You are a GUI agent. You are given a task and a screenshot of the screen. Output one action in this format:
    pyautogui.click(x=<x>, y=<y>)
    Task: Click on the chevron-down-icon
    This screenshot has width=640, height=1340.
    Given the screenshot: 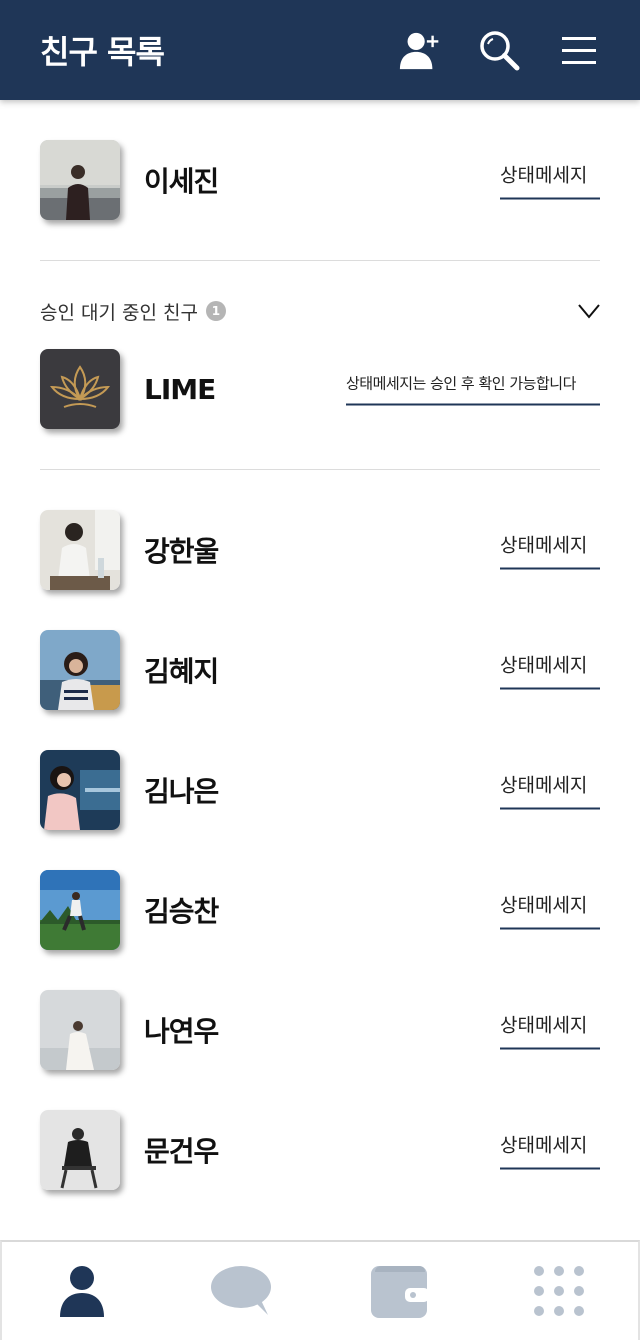 What is the action you would take?
    pyautogui.click(x=589, y=310)
    